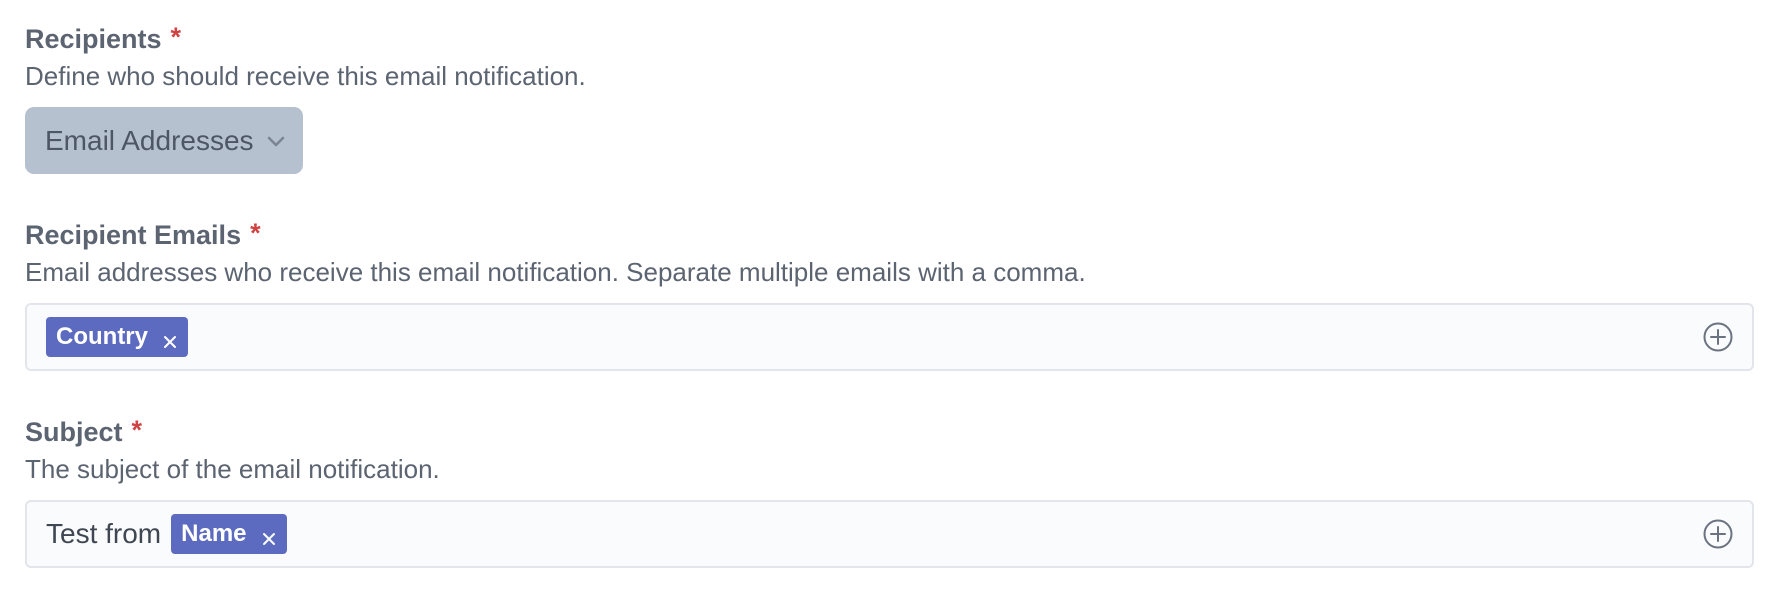 The height and width of the screenshot is (598, 1776). What do you see at coordinates (276, 141) in the screenshot?
I see `chevron-down-icon` at bounding box center [276, 141].